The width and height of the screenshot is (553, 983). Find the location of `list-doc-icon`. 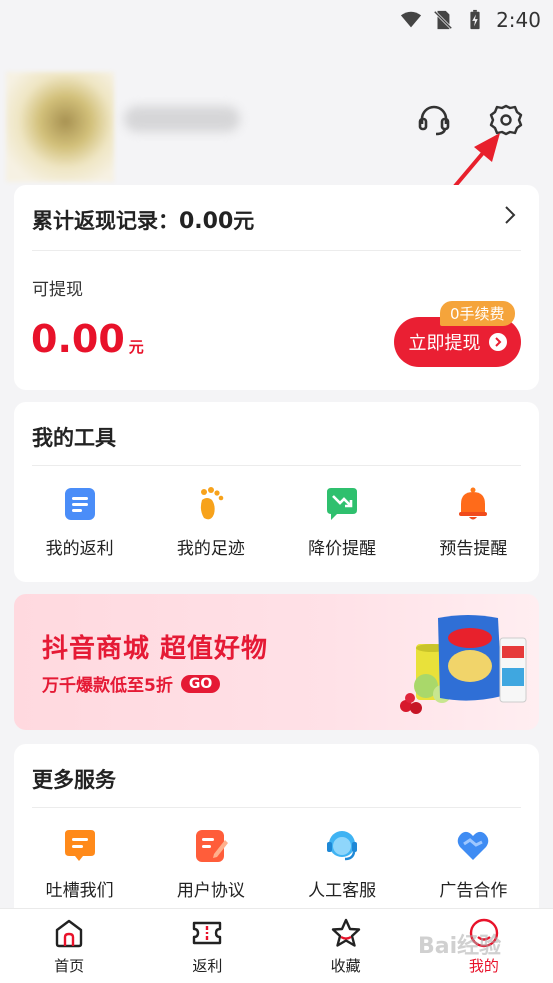

list-doc-icon is located at coordinates (79, 504).